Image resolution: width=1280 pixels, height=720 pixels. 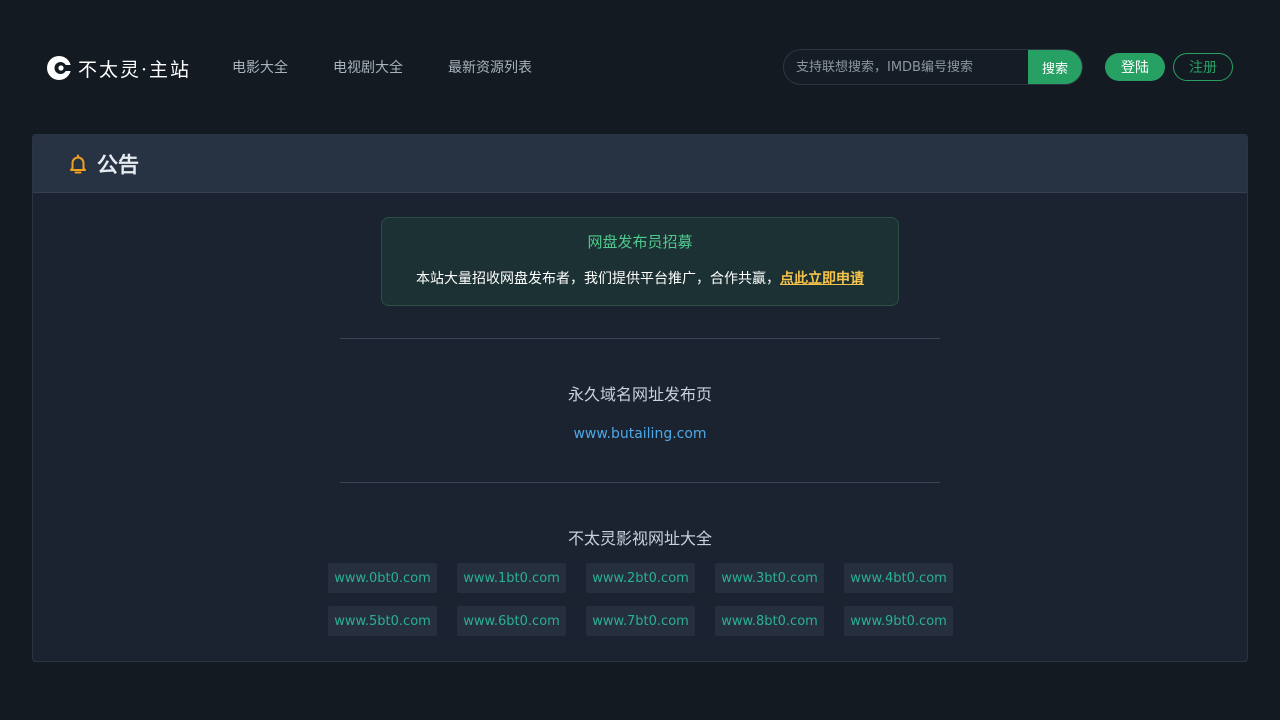 I want to click on mirror-link: www.1bt0.com, so click(x=511, y=578).